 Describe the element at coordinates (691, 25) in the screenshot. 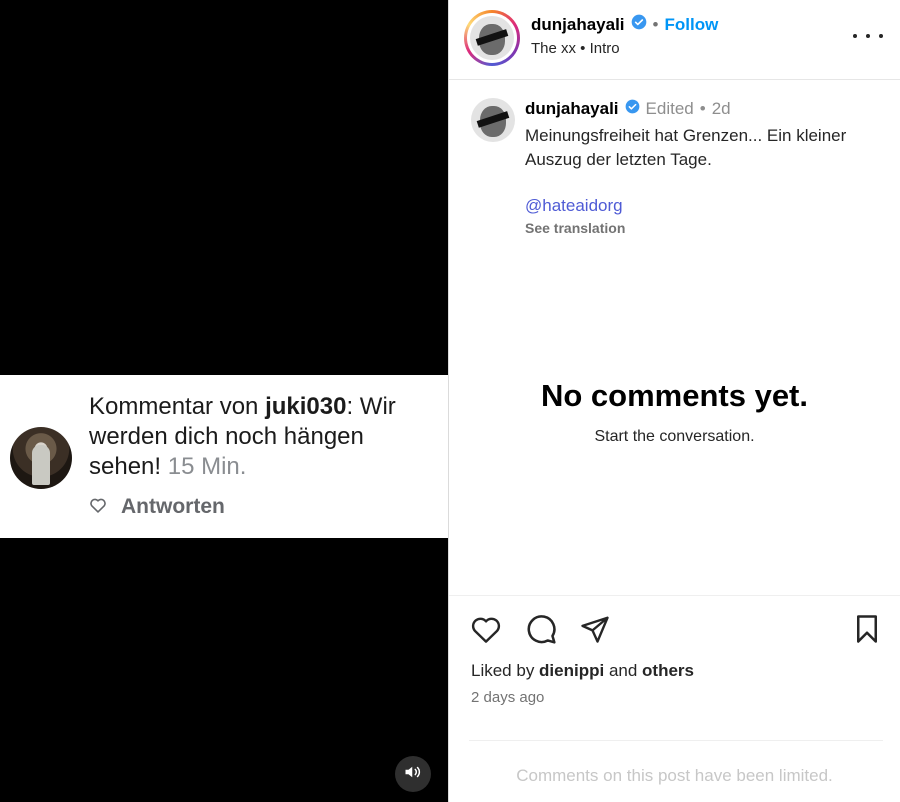

I see `follow-button: Follow` at that location.